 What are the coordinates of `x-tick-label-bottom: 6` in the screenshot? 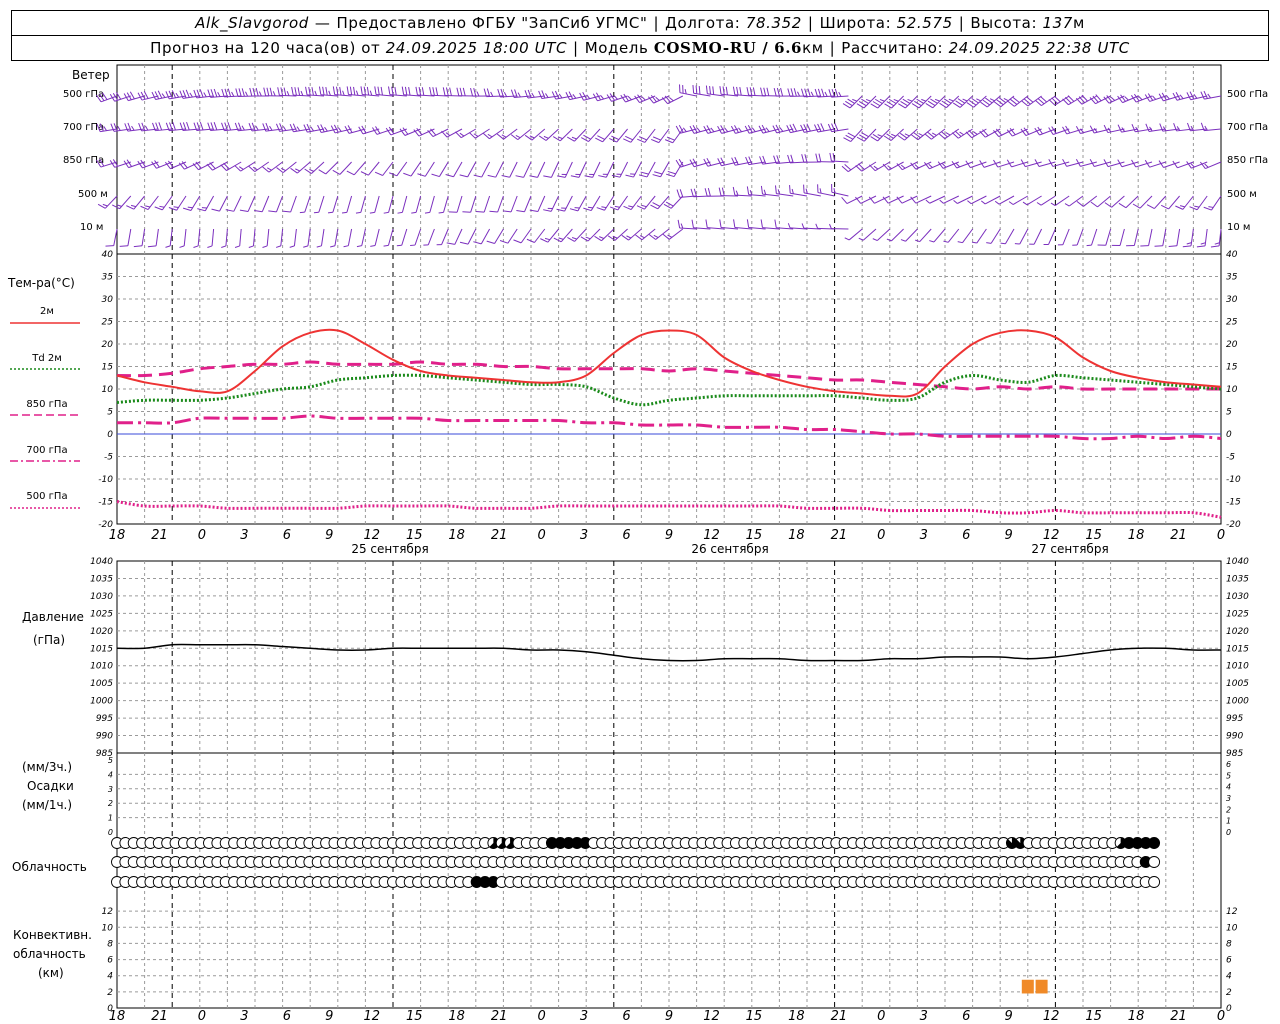 It's located at (626, 1016).